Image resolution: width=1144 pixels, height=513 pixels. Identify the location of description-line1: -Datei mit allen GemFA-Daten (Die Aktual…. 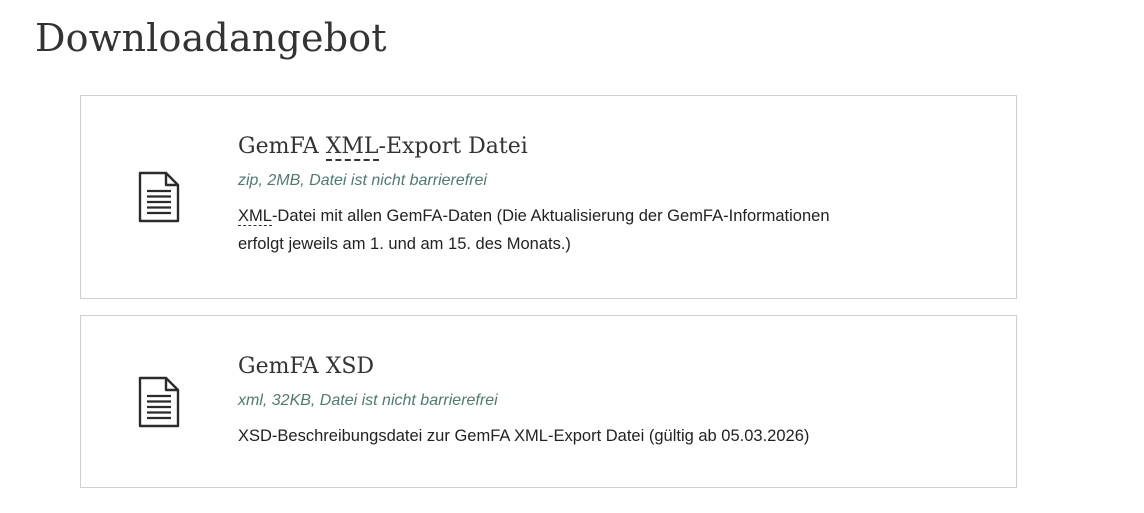
(550, 216).